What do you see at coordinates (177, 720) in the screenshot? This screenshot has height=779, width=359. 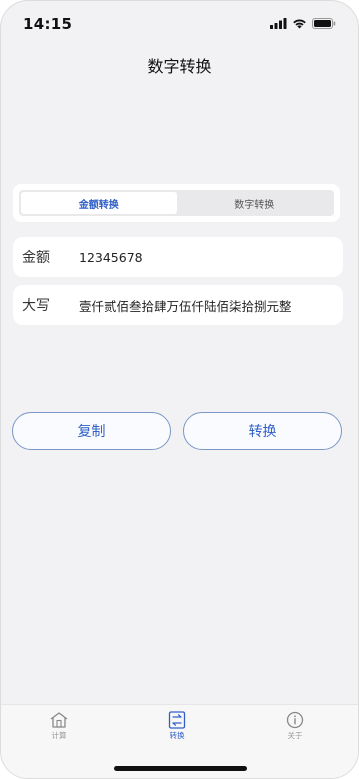 I see `convert-icon` at bounding box center [177, 720].